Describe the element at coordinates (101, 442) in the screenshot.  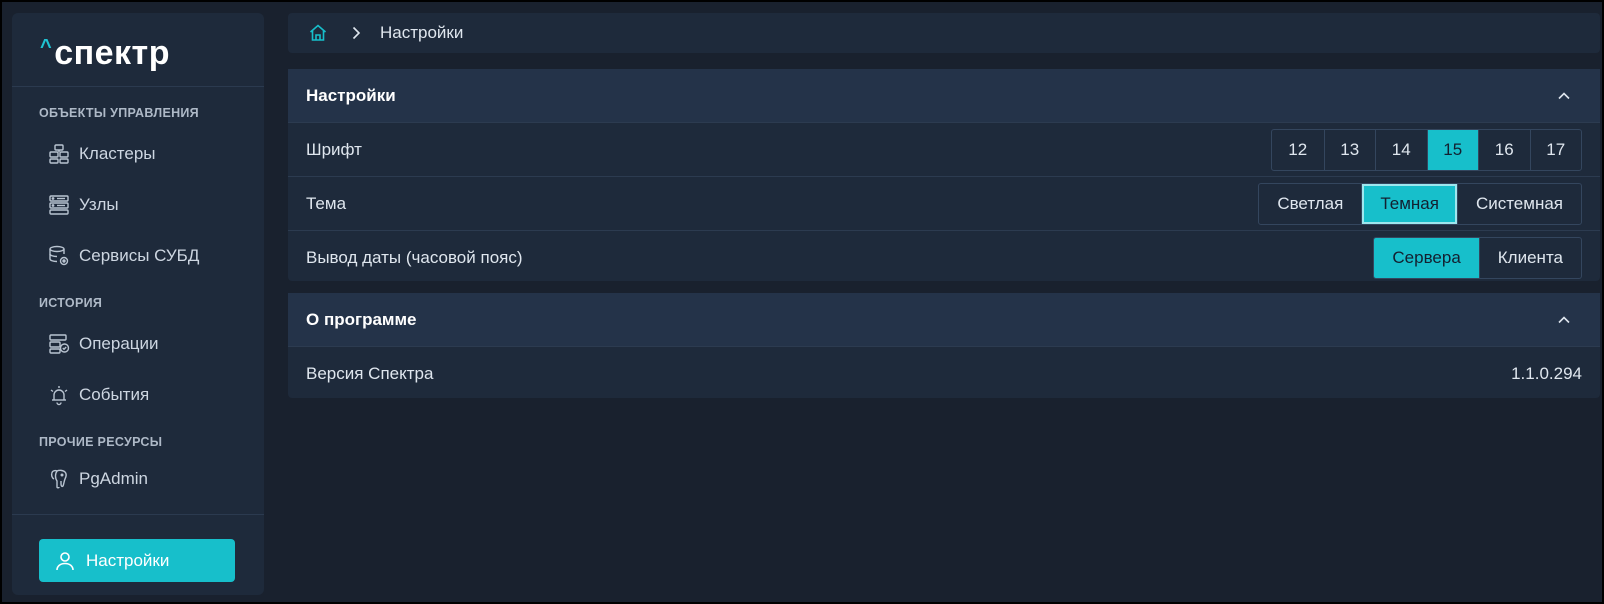
I see `section-title-other-resources: ПРОЧИЕ РЕСУРСЫ` at that location.